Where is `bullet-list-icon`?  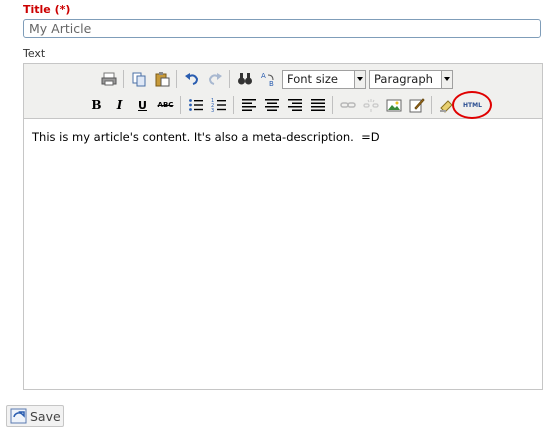 bullet-list-icon is located at coordinates (196, 105).